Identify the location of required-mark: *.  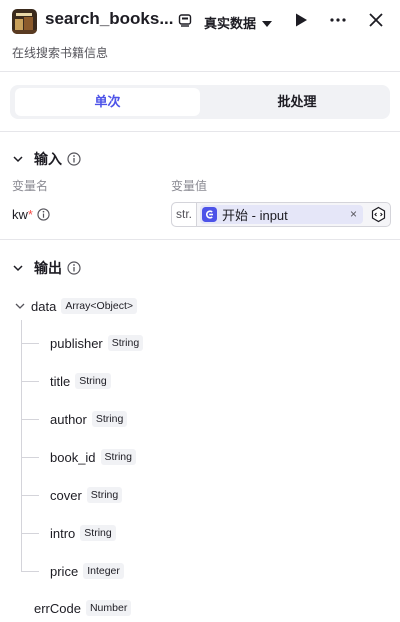
(30, 214).